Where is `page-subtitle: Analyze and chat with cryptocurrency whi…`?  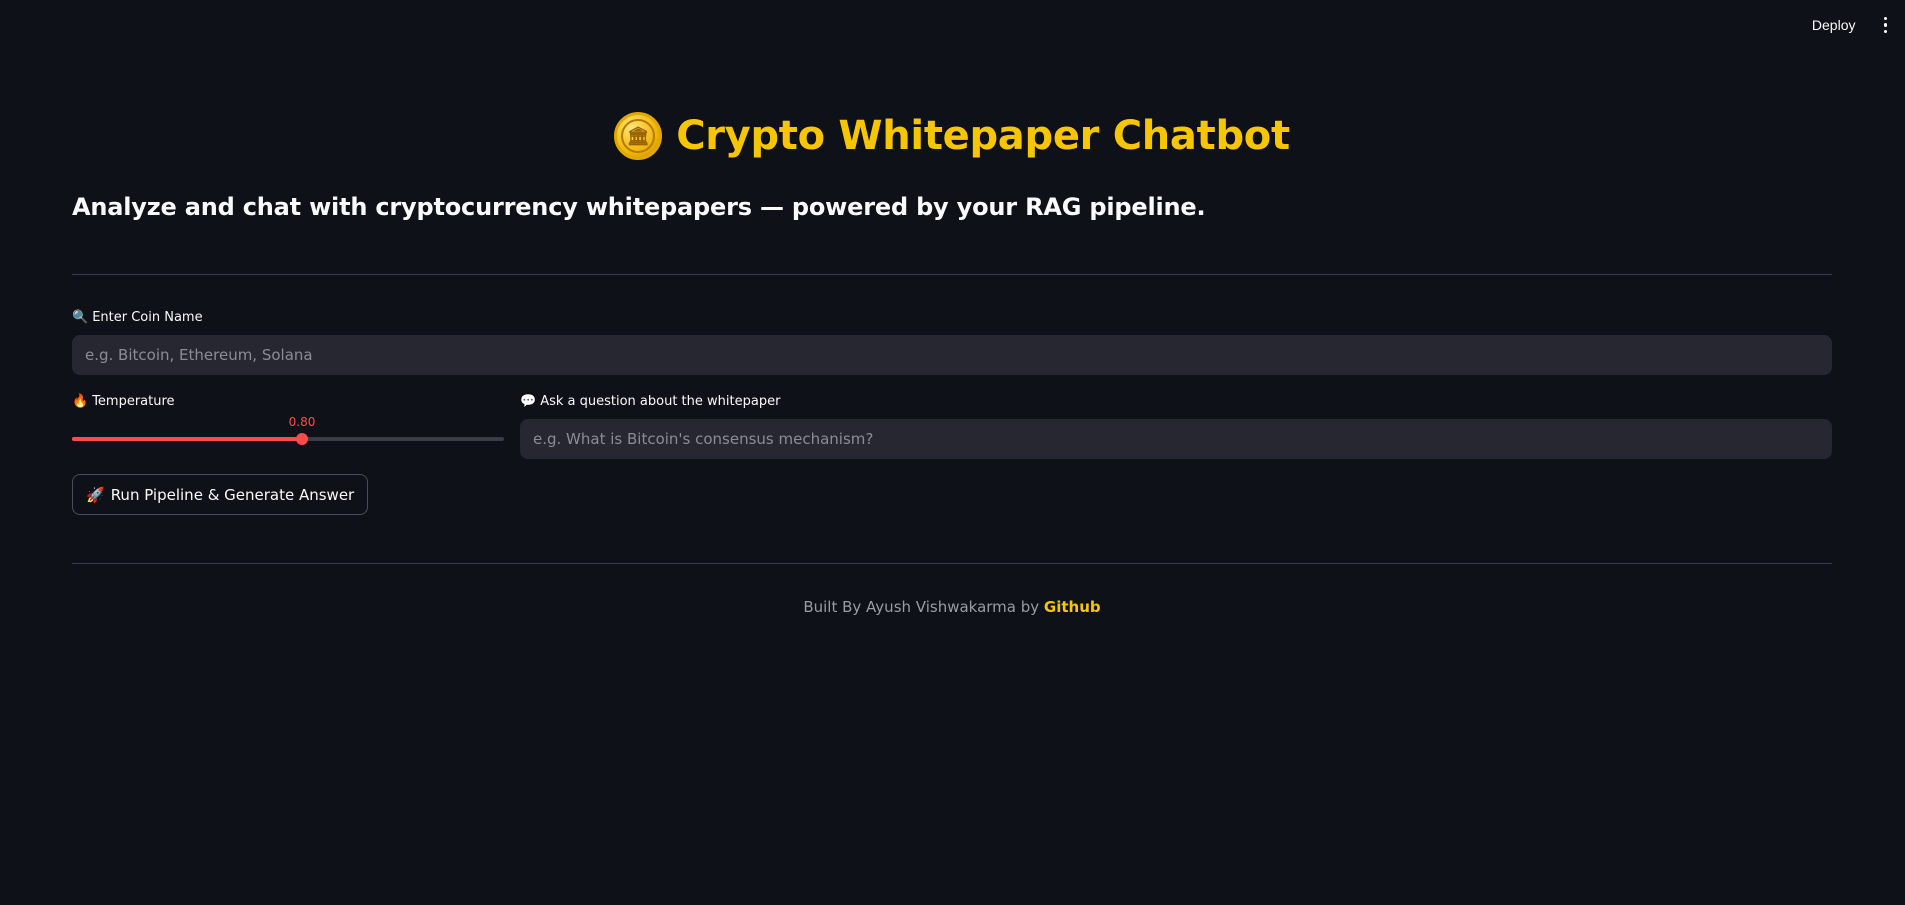 page-subtitle: Analyze and chat with cryptocurrency whi… is located at coordinates (639, 207).